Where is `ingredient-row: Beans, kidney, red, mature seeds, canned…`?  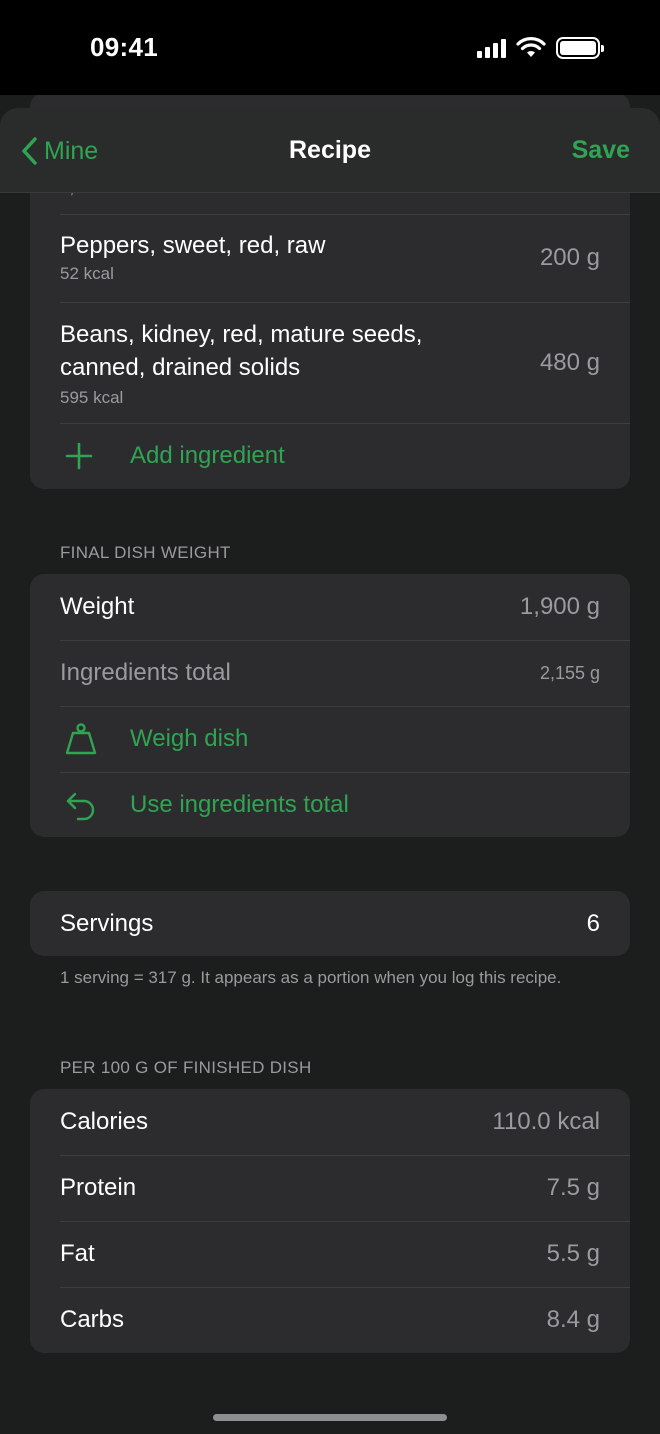 ingredient-row: Beans, kidney, red, mature seeds, canned… is located at coordinates (330, 362).